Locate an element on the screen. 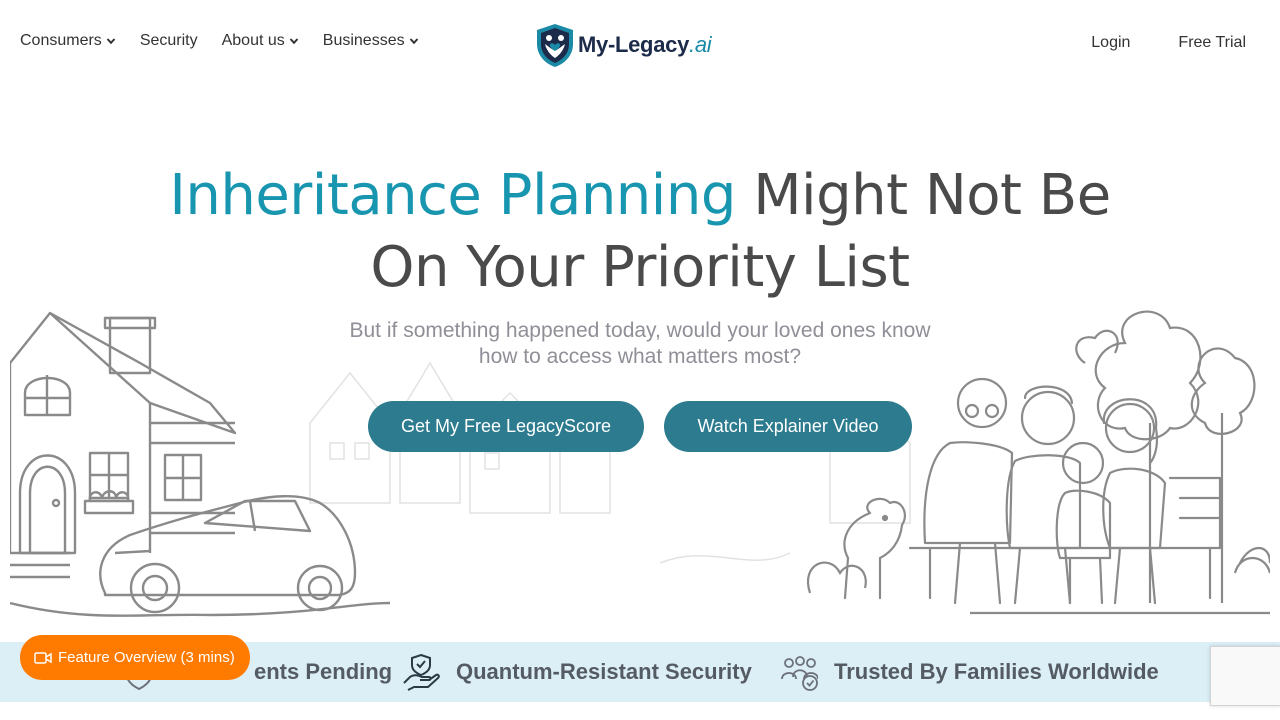 The image size is (1280, 720). headline-accent: Inheritance Planning is located at coordinates (452, 195).